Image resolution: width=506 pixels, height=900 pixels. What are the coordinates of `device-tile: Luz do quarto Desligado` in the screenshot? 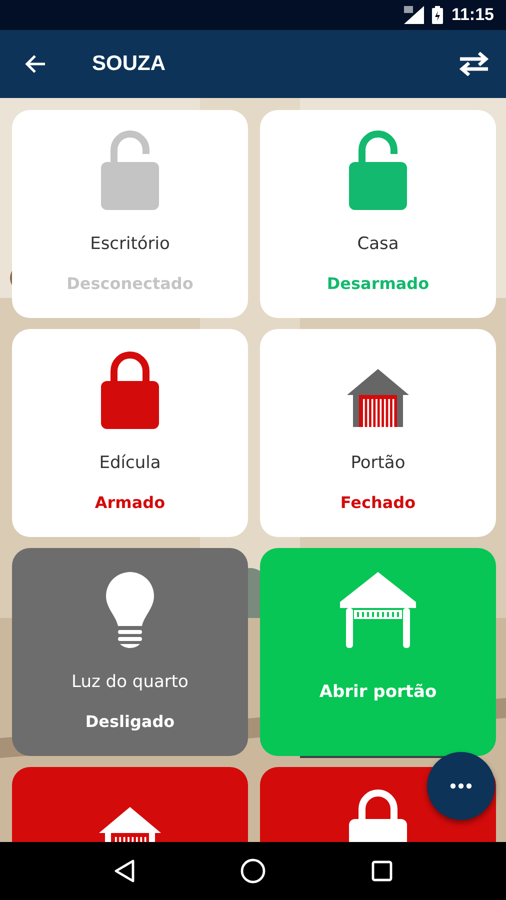 It's located at (130, 652).